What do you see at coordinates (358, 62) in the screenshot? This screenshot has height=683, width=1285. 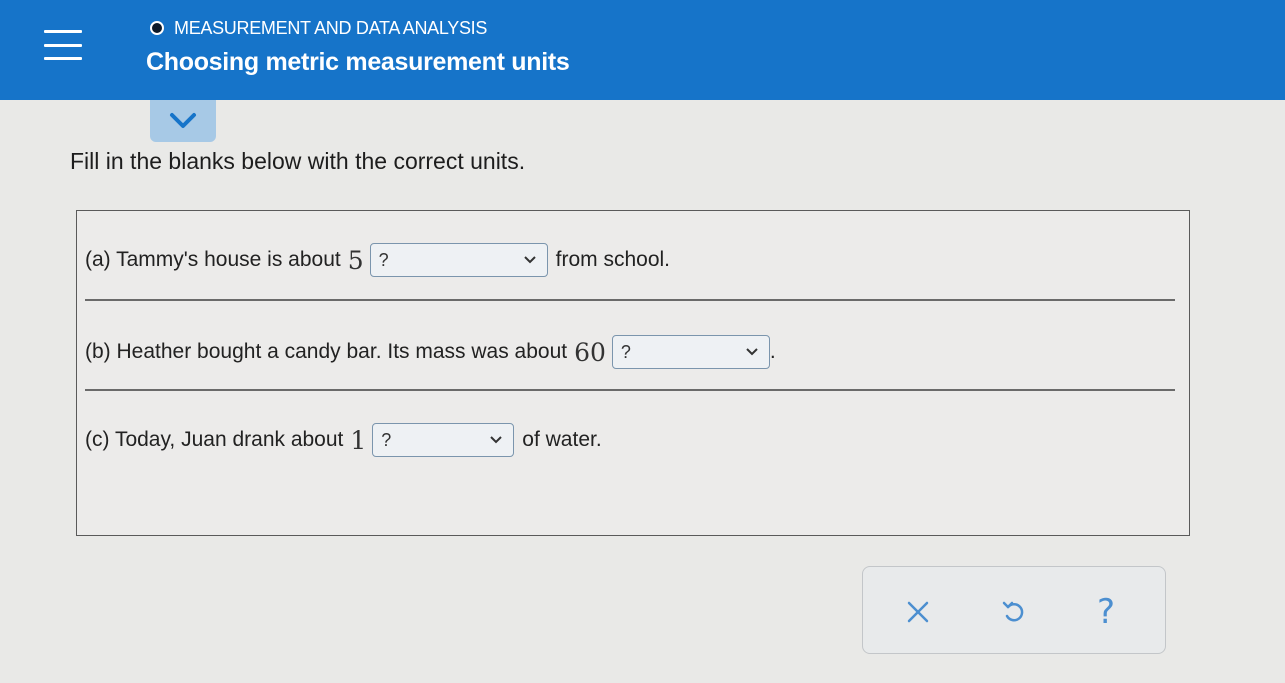 I see `page-title: Choosing metric measurement units` at bounding box center [358, 62].